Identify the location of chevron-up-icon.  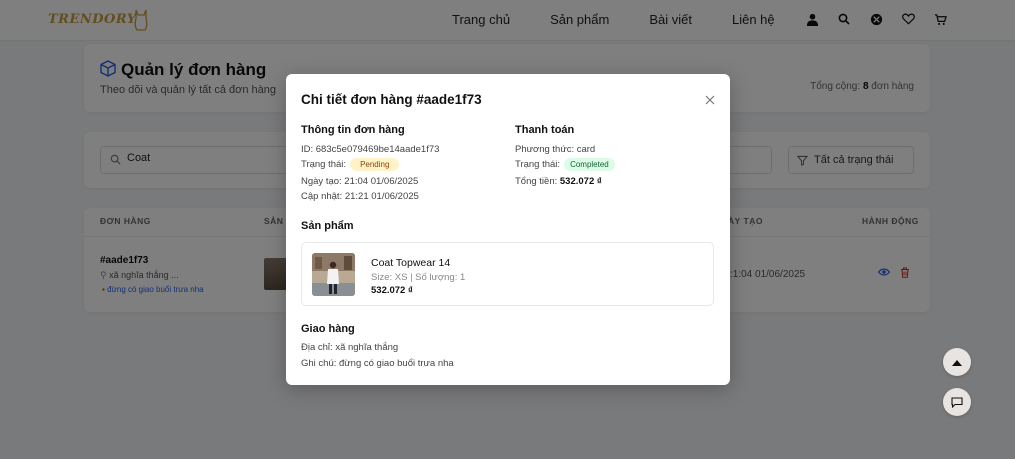
(957, 362).